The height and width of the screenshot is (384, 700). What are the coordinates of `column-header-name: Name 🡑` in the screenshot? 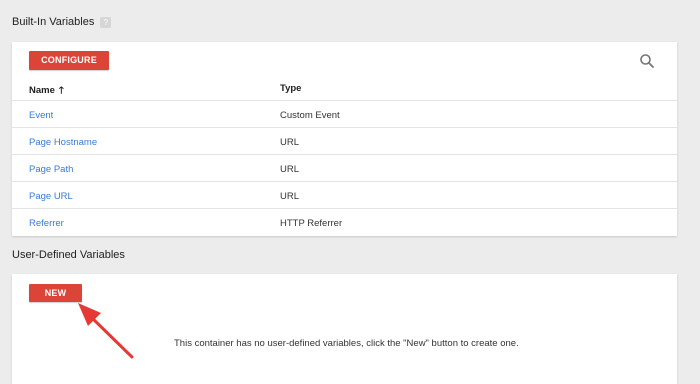 It's located at (46, 91).